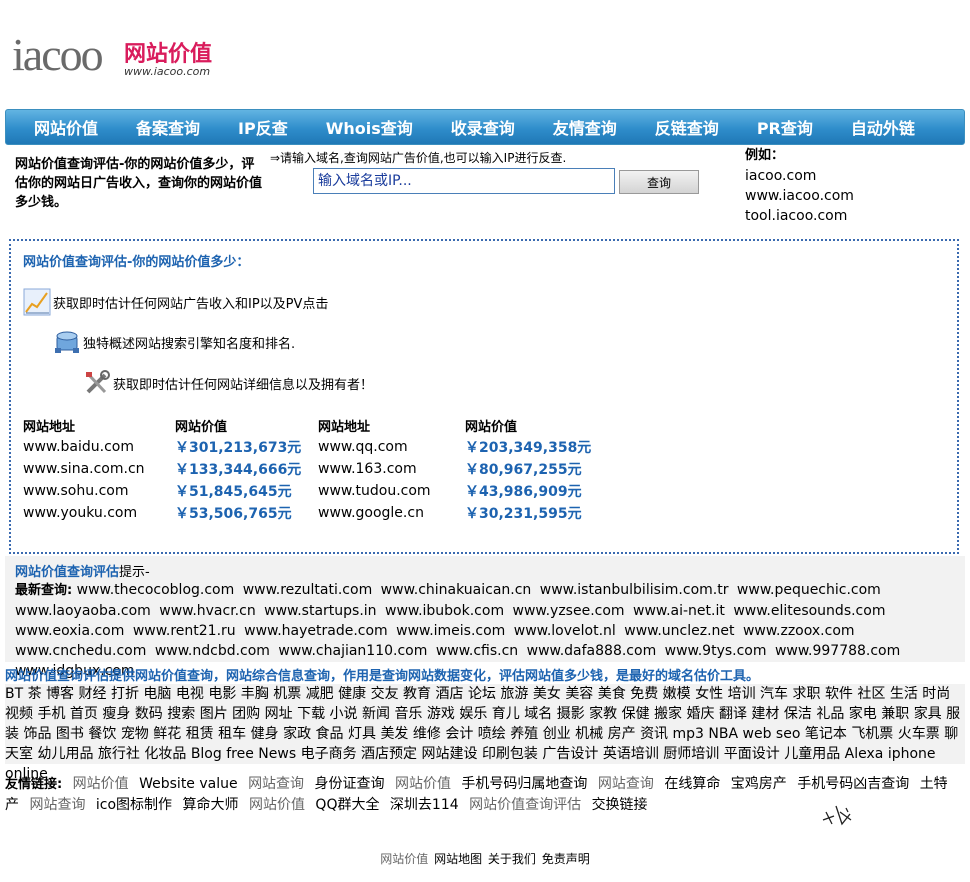 The height and width of the screenshot is (882, 970). What do you see at coordinates (117, 58) in the screenshot?
I see `site-logo: iacoo 网站价值 www.iacoo.com` at bounding box center [117, 58].